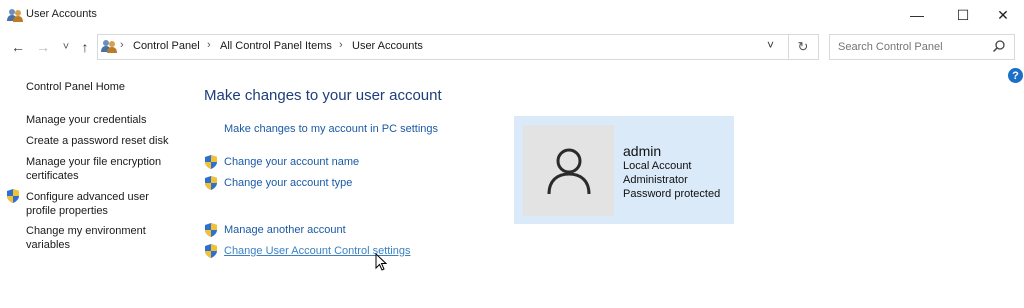 This screenshot has height=308, width=1024. Describe the element at coordinates (285, 230) in the screenshot. I see `manage-another-account-link: Manage another account` at that location.